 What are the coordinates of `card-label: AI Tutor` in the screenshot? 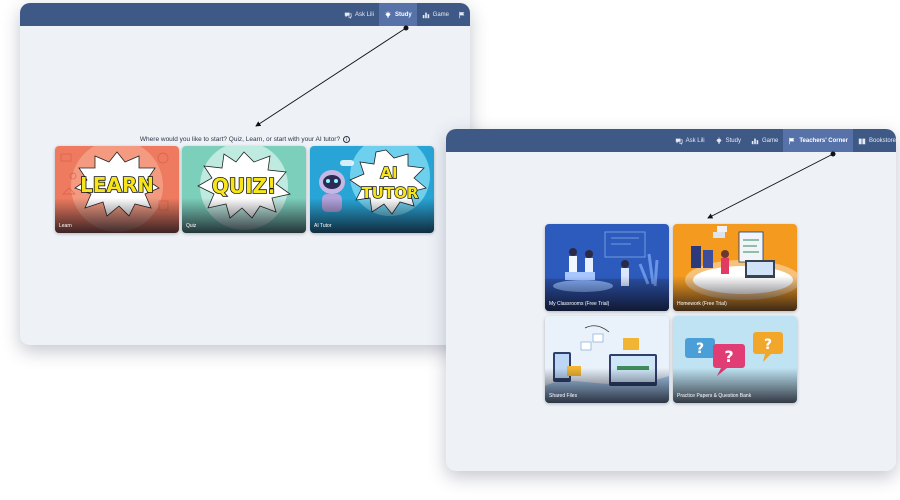 It's located at (323, 226).